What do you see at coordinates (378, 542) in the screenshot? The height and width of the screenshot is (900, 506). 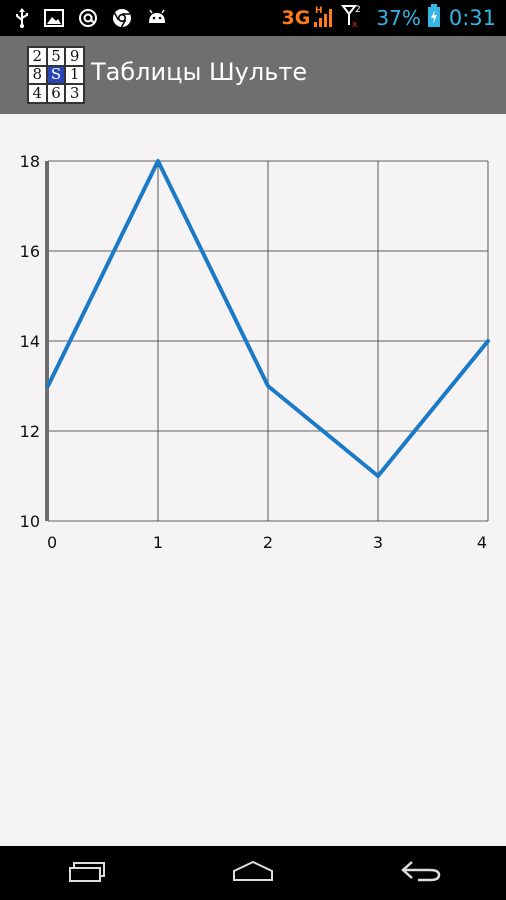 I see `x-tick-label: 3` at bounding box center [378, 542].